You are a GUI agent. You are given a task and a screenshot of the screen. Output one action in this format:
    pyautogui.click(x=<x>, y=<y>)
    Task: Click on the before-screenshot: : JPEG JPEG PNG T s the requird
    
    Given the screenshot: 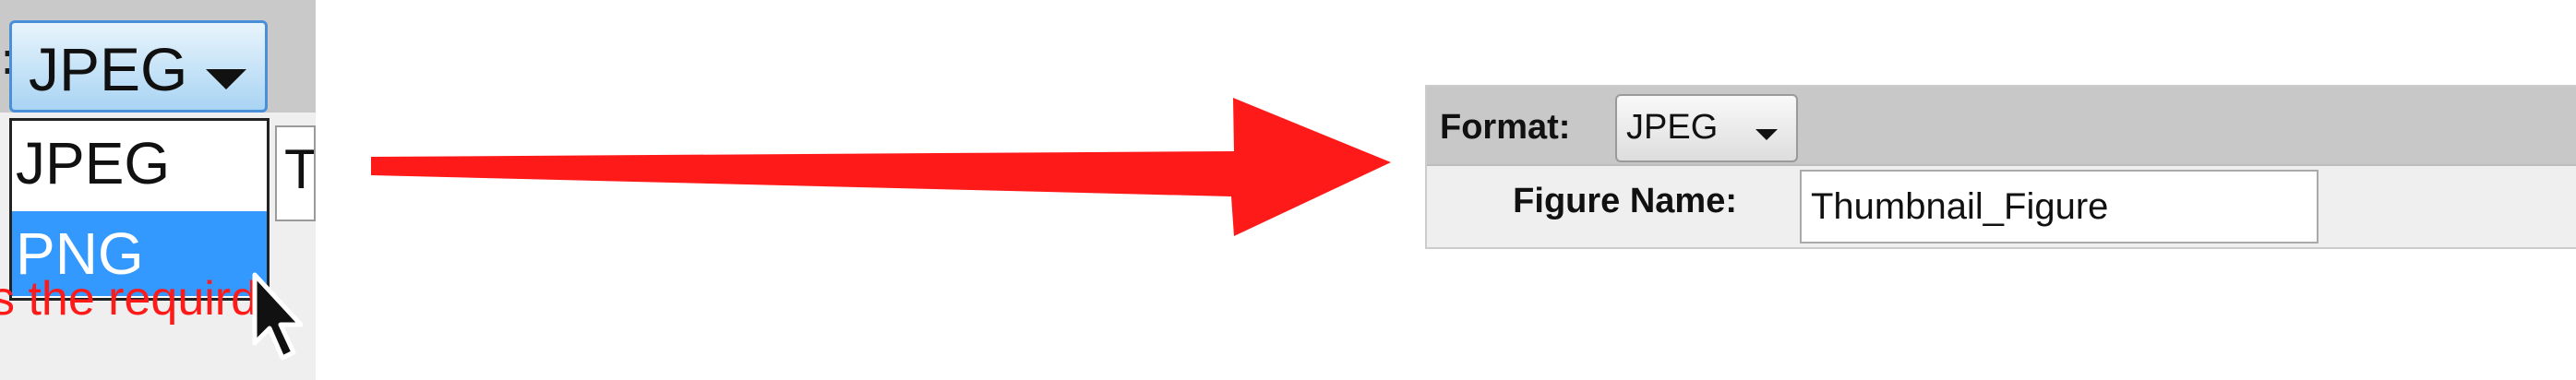 What is the action you would take?
    pyautogui.click(x=158, y=190)
    